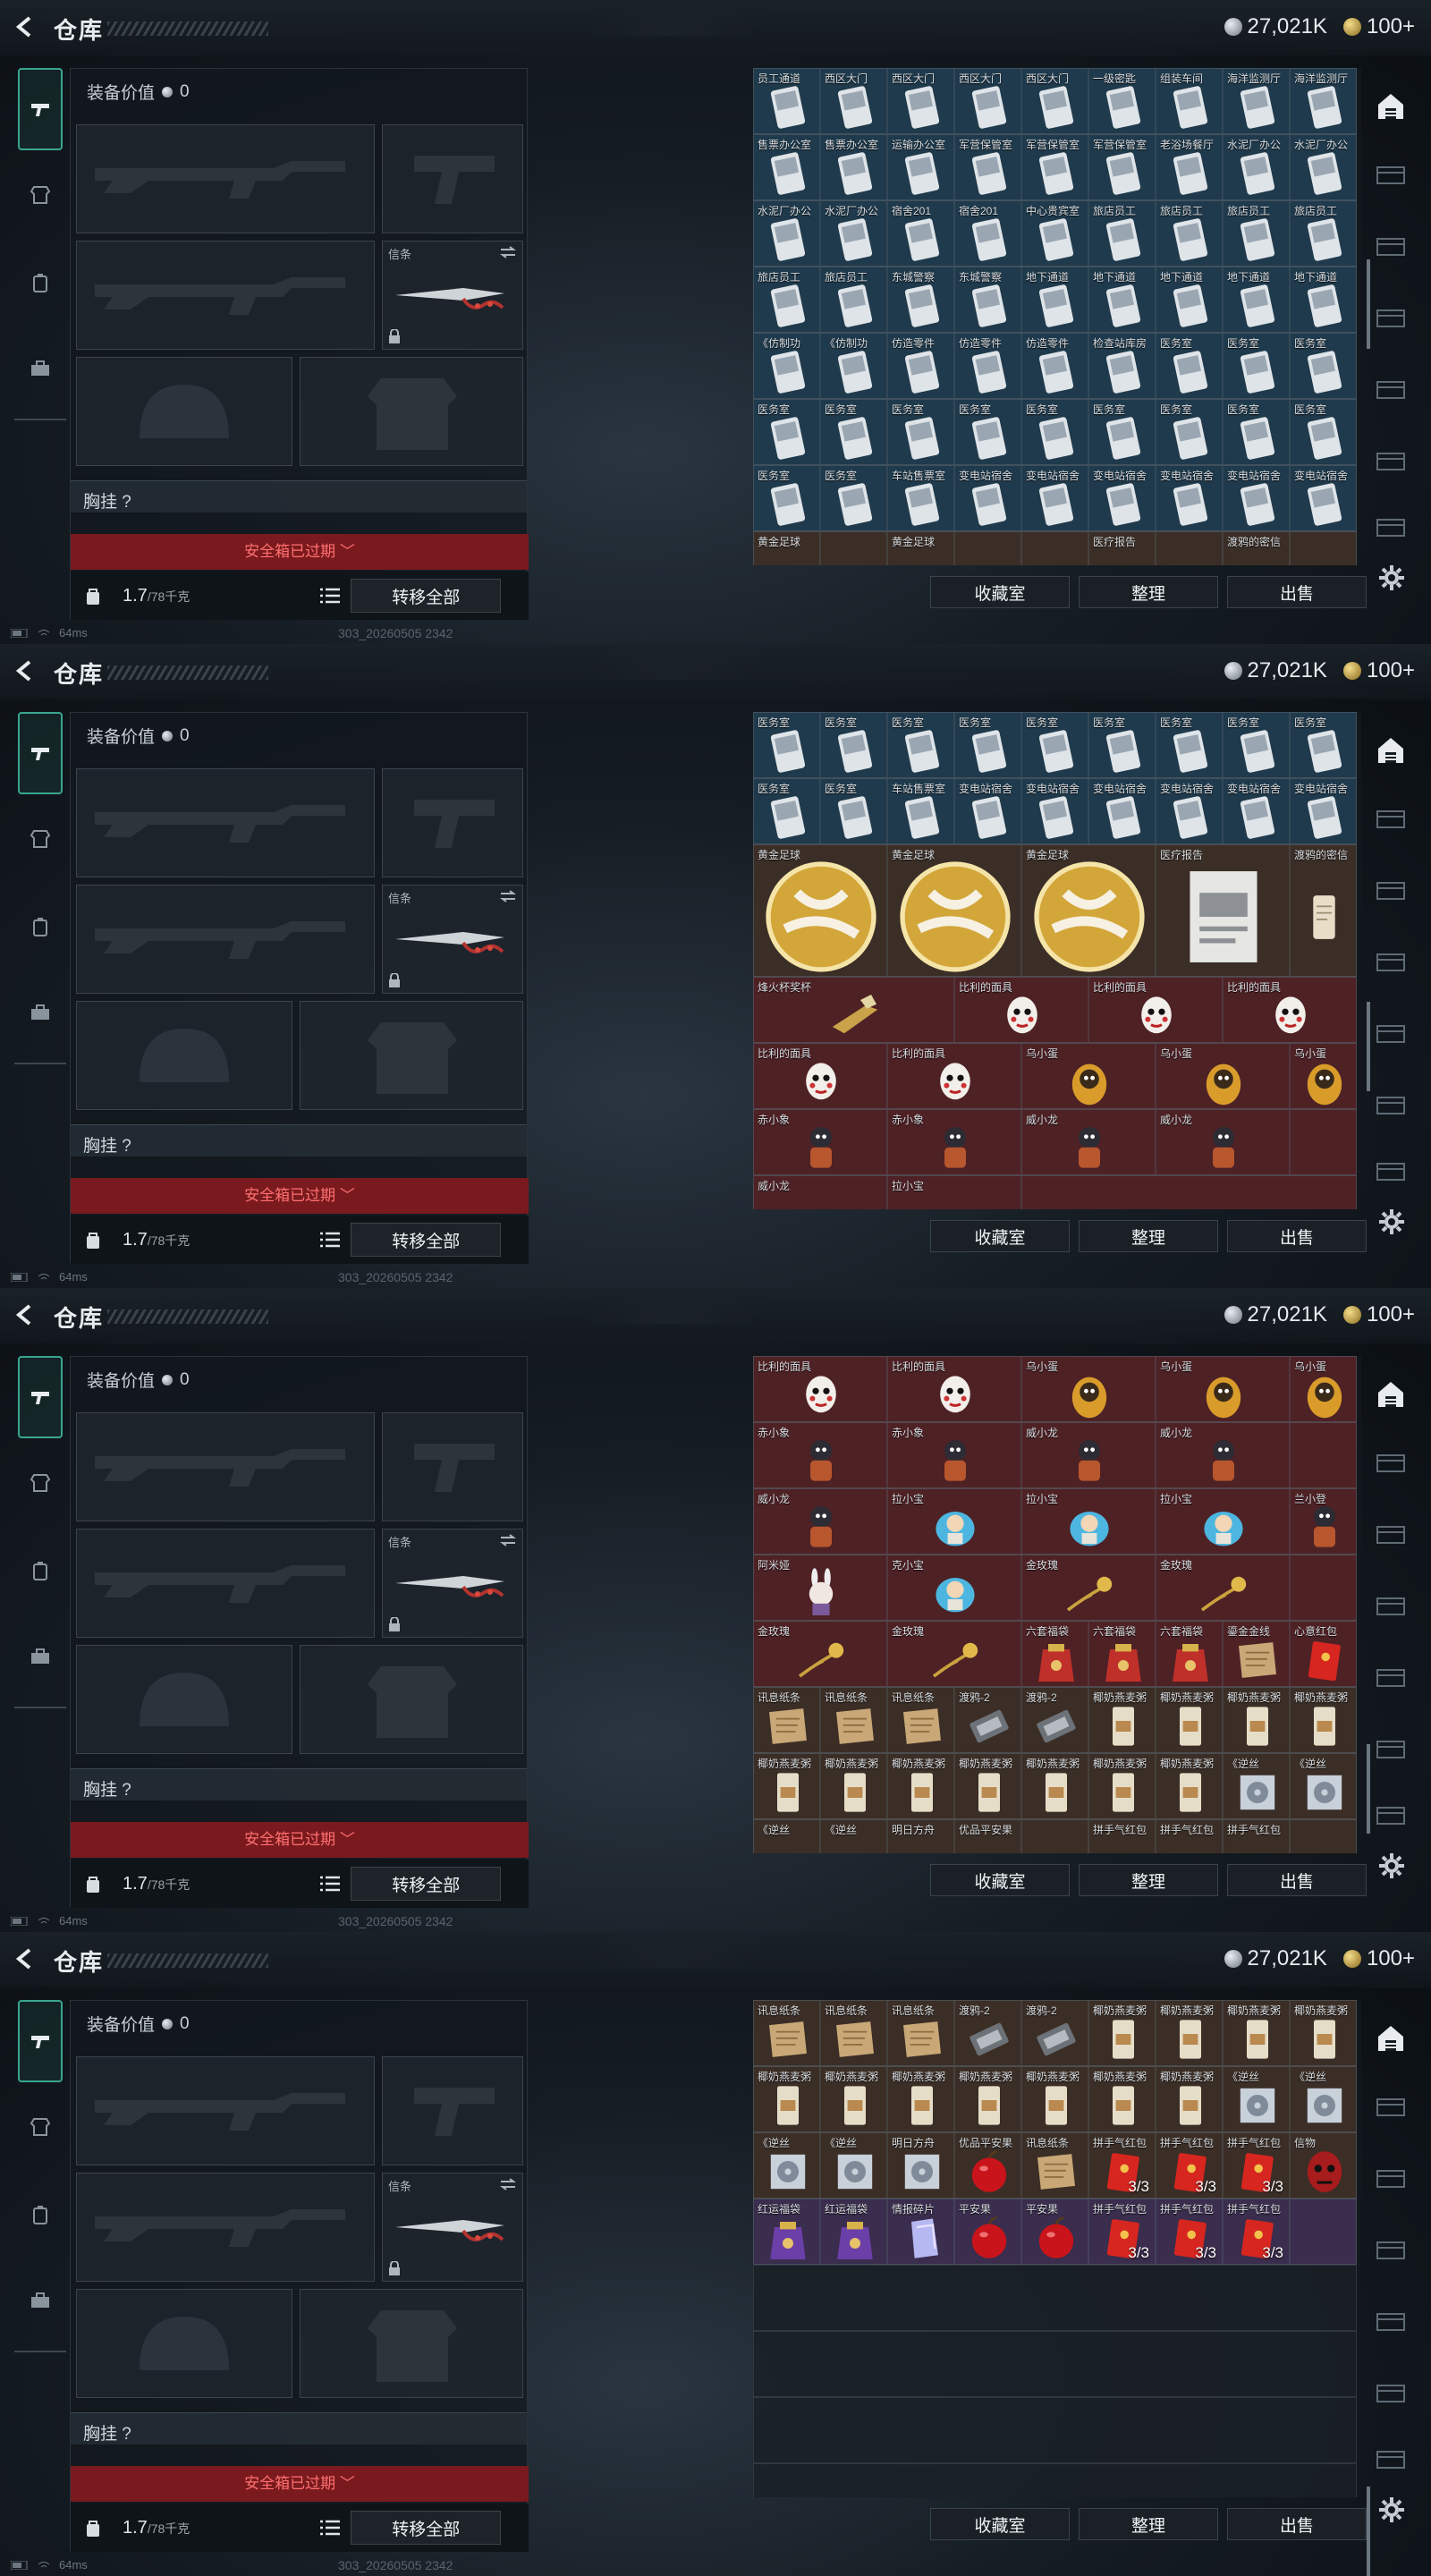 Image resolution: width=1431 pixels, height=2576 pixels. I want to click on secondary-weapon-slot, so click(226, 1583).